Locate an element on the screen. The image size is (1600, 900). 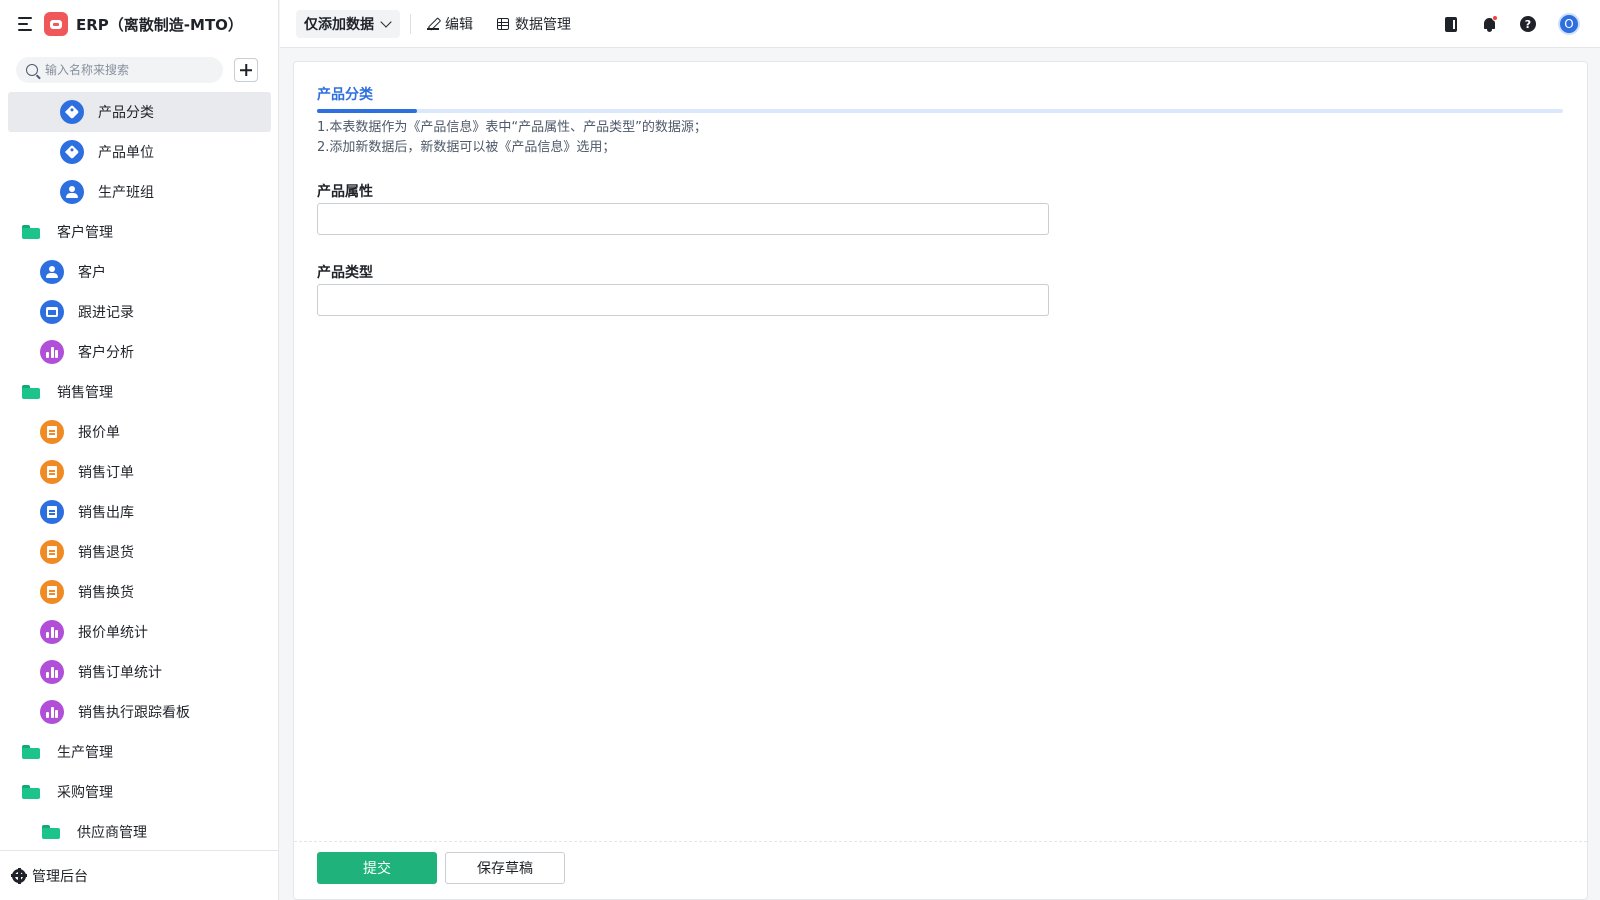
sidebar-item-label: 销售订单 is located at coordinates (106, 473).